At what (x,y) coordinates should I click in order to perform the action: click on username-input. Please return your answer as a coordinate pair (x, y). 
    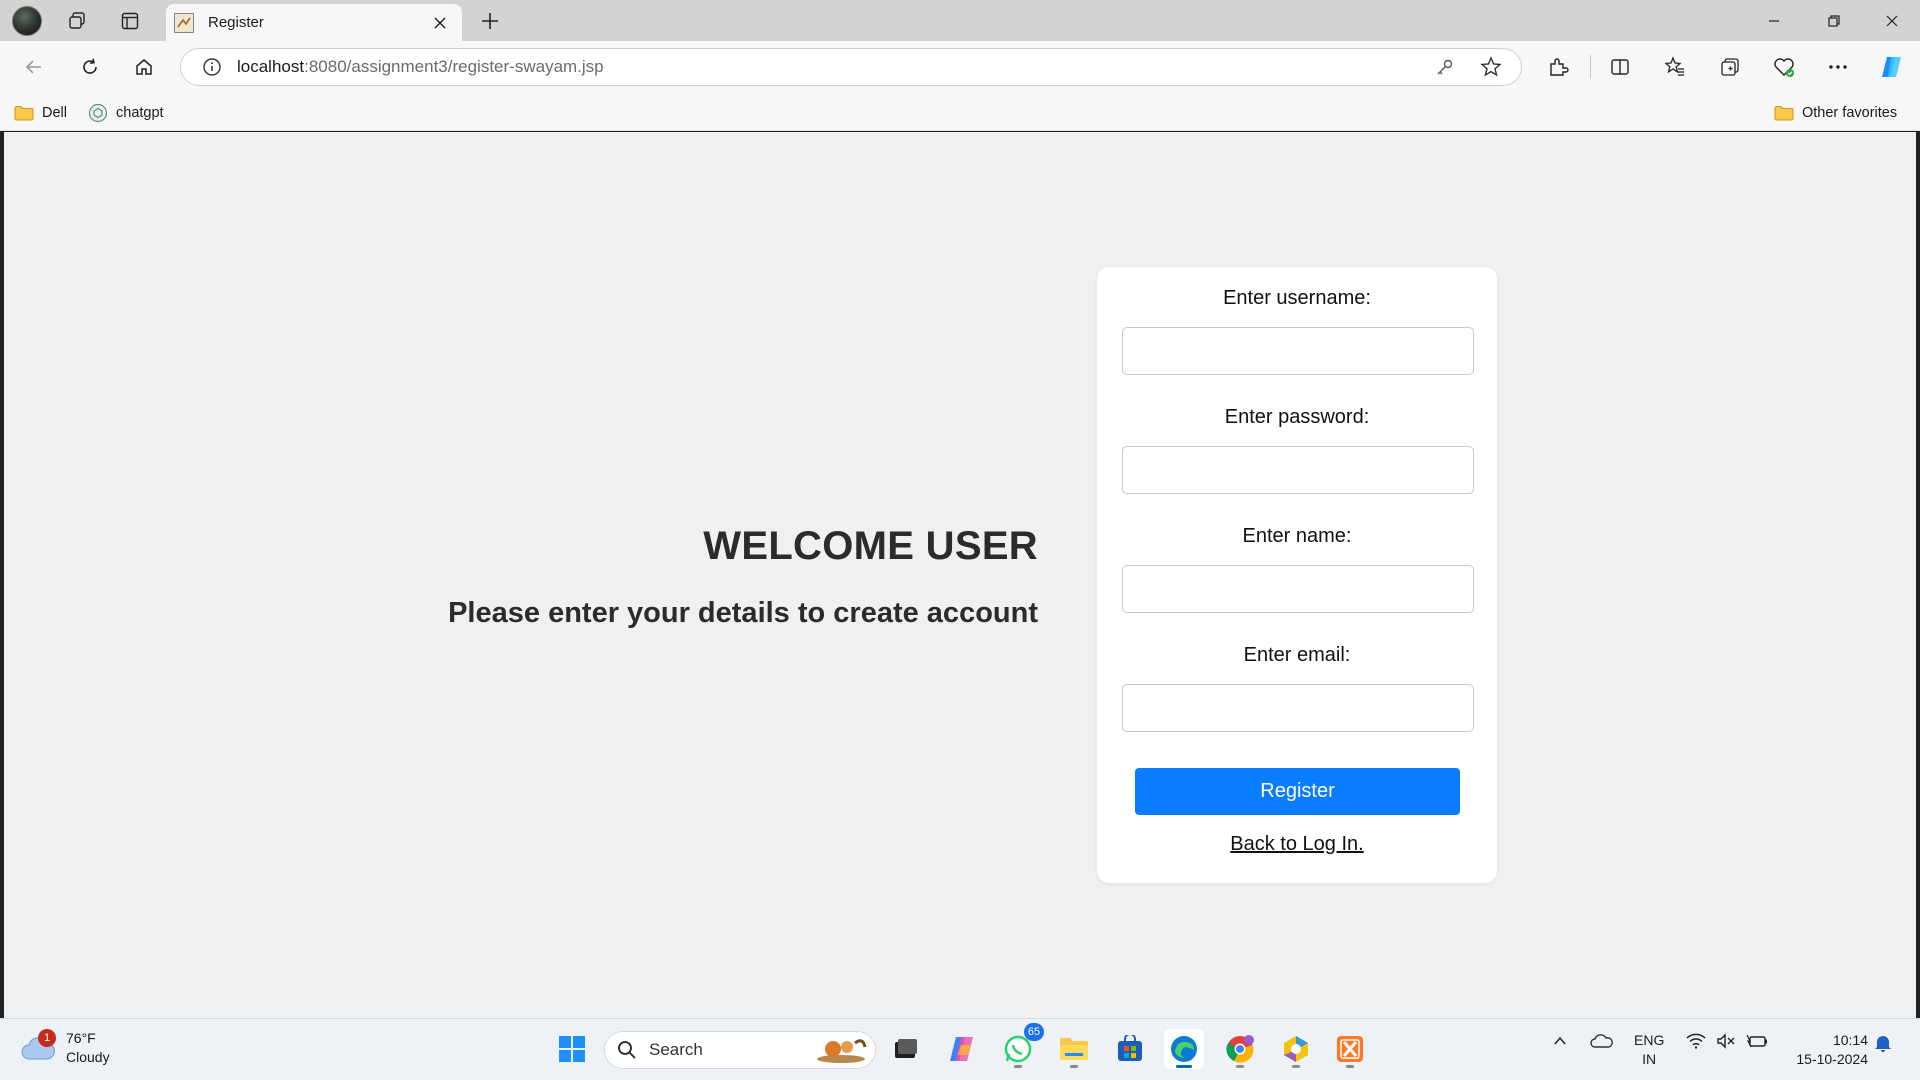
    Looking at the image, I should click on (1298, 351).